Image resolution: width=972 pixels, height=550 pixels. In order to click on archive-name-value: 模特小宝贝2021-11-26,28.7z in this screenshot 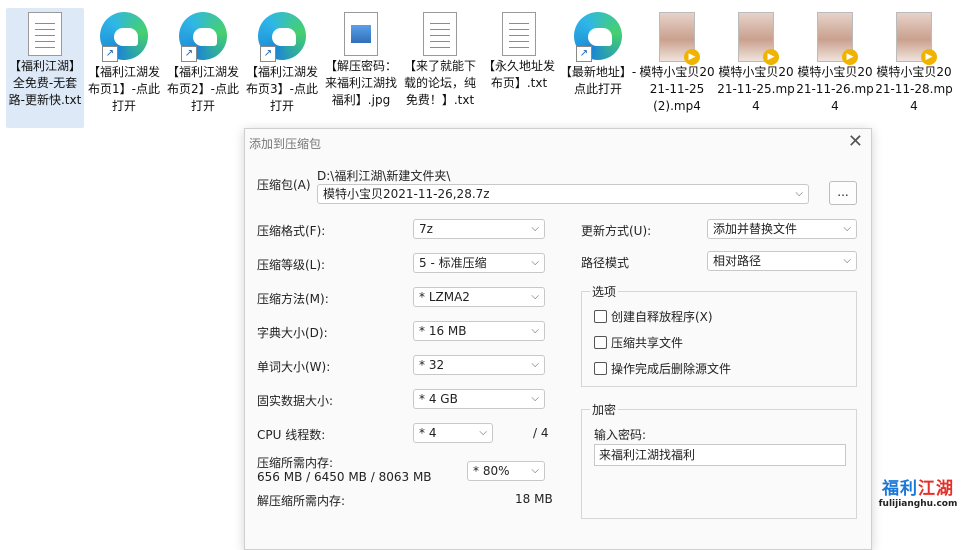, I will do `click(406, 194)`.